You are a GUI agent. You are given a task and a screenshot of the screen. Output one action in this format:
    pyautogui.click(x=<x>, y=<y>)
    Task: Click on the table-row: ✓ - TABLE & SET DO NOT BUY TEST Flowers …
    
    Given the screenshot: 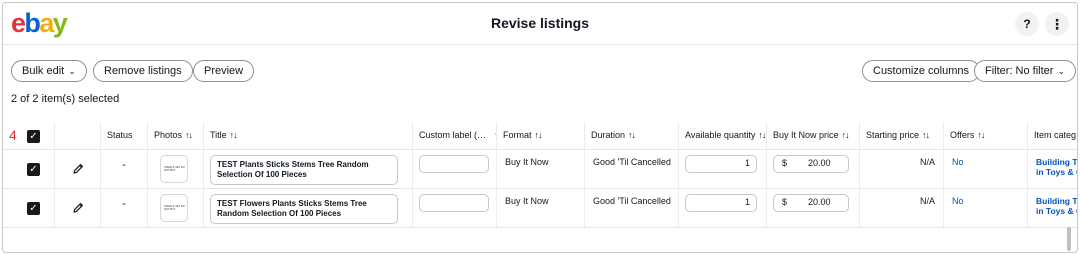 What is the action you would take?
    pyautogui.click(x=540, y=209)
    